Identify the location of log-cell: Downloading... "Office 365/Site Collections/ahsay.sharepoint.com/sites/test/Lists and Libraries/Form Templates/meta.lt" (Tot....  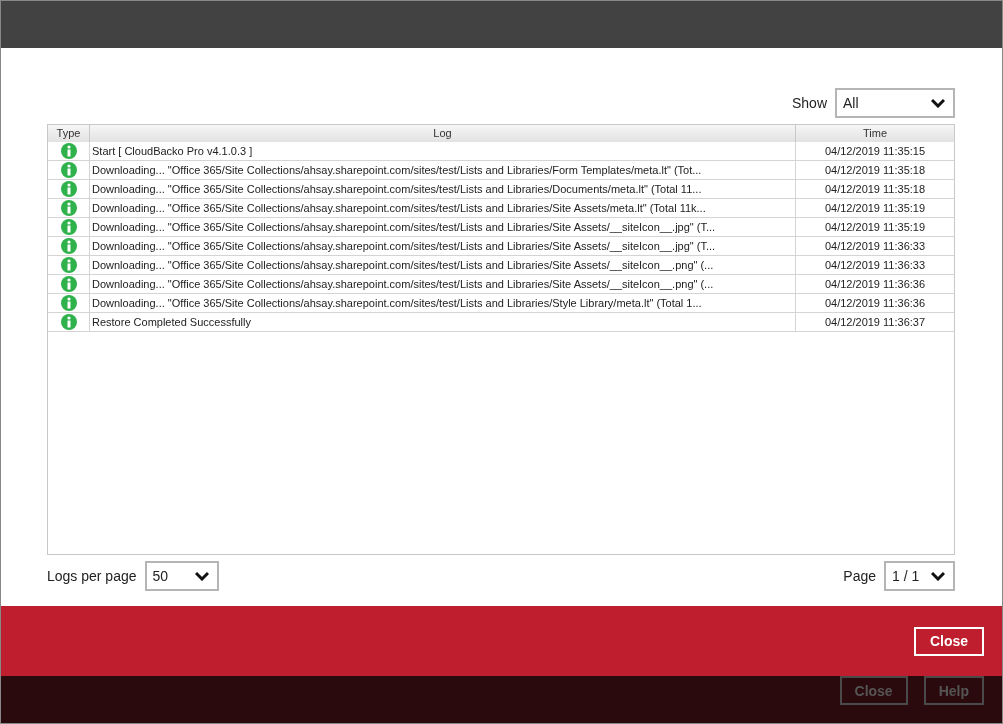
(442, 170).